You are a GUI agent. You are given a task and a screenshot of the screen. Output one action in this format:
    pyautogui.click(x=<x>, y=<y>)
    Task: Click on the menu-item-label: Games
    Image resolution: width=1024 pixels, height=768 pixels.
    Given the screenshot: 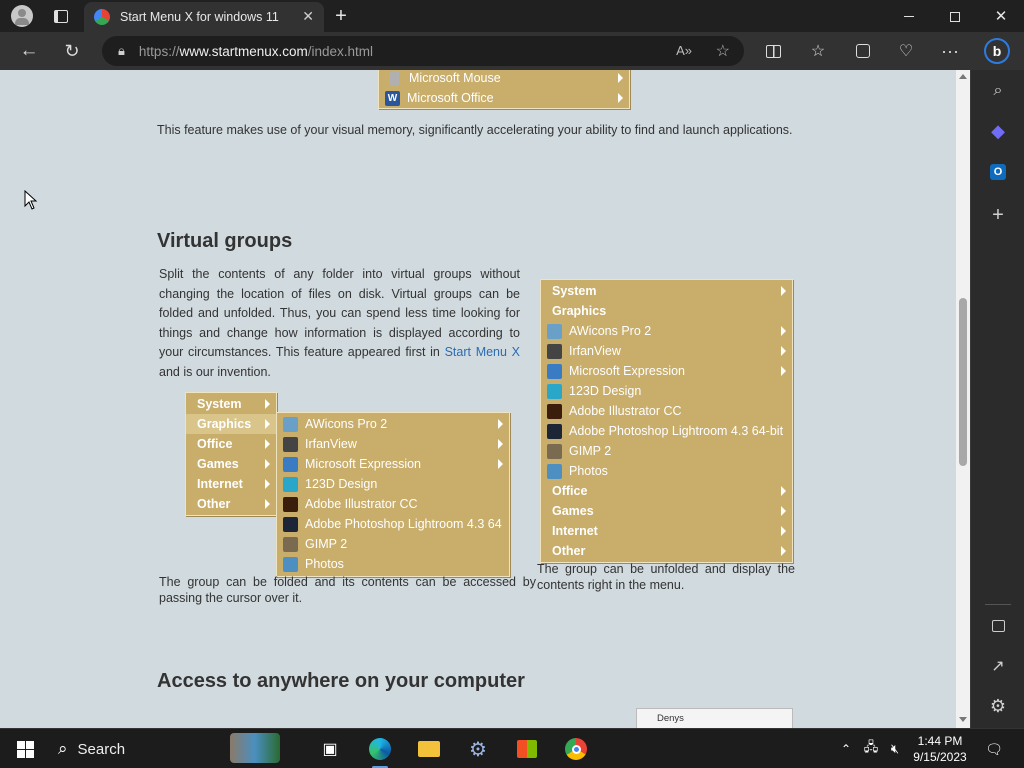 What is the action you would take?
    pyautogui.click(x=218, y=464)
    